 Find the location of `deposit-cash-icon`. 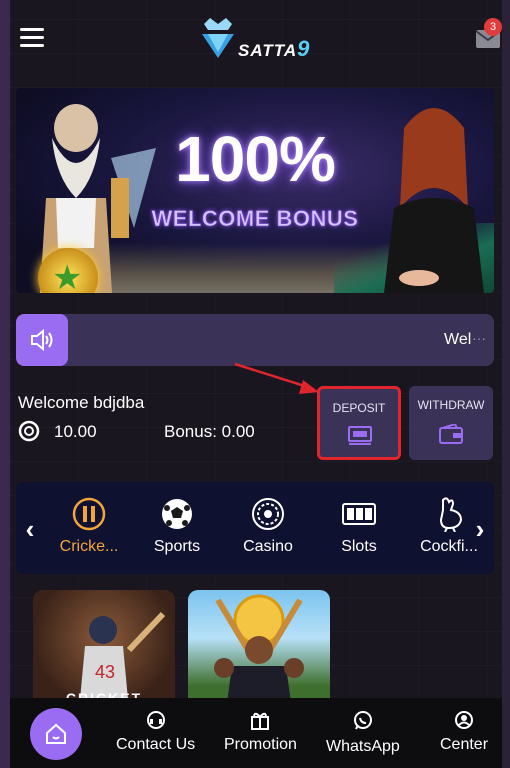

deposit-cash-icon is located at coordinates (360, 435).